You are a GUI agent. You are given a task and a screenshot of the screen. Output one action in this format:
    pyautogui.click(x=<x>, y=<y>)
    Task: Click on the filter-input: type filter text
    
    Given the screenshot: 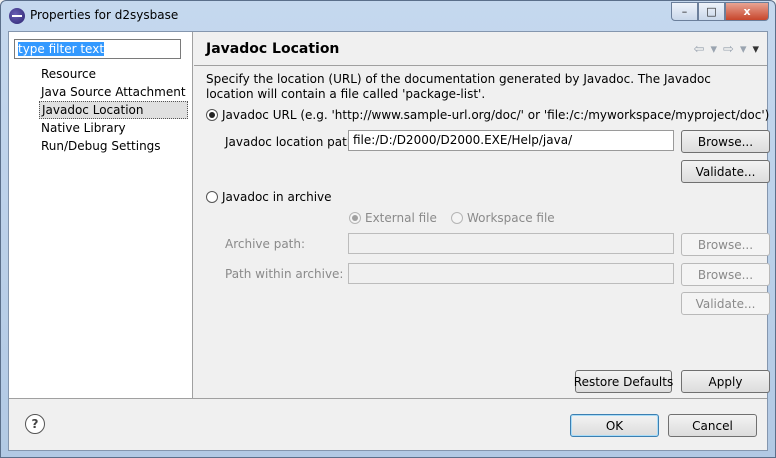 What is the action you would take?
    pyautogui.click(x=97, y=49)
    